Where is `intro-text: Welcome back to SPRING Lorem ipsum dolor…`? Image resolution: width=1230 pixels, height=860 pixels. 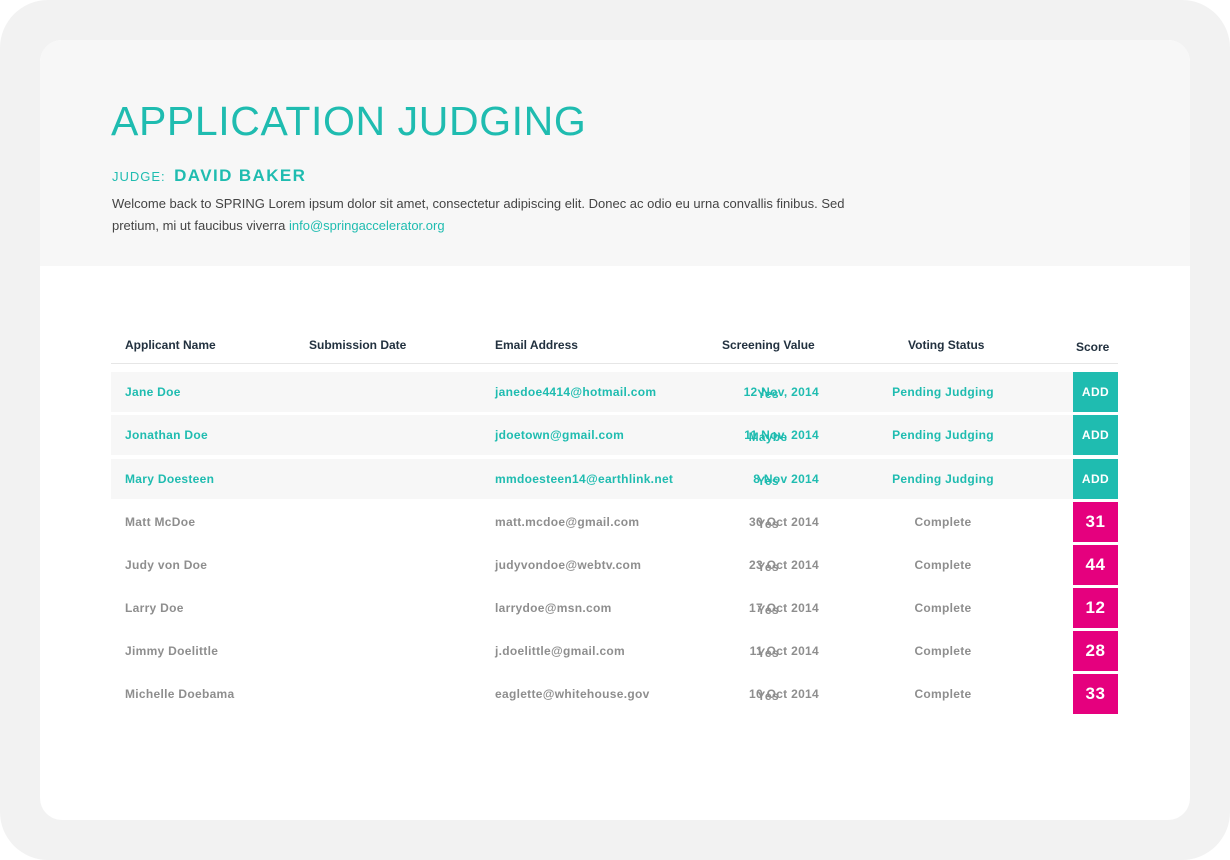
intro-text: Welcome back to SPRING Lorem ipsum dolor… is located at coordinates (492, 215).